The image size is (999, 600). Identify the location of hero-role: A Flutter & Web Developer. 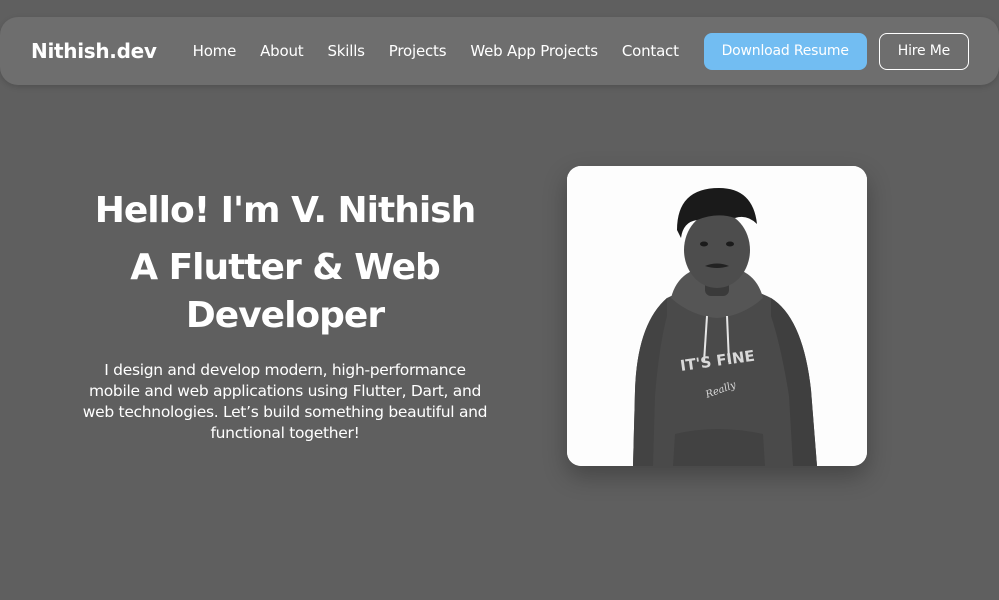
(285, 291).